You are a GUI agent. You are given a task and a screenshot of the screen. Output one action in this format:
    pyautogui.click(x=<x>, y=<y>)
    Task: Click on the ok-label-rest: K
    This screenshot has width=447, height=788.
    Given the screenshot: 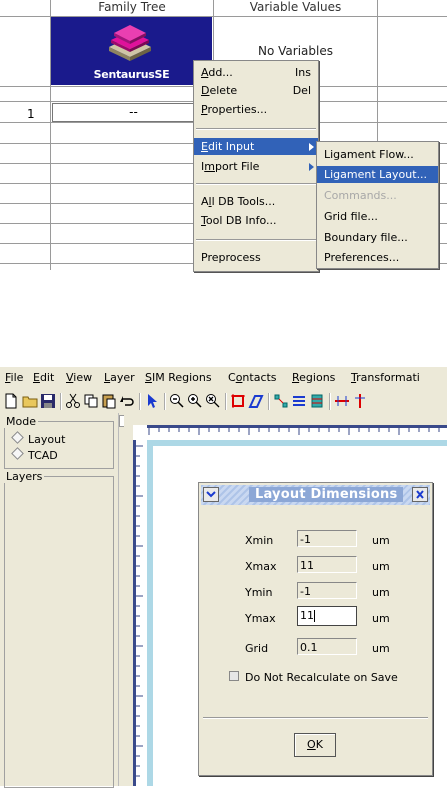 What is the action you would take?
    pyautogui.click(x=319, y=744)
    